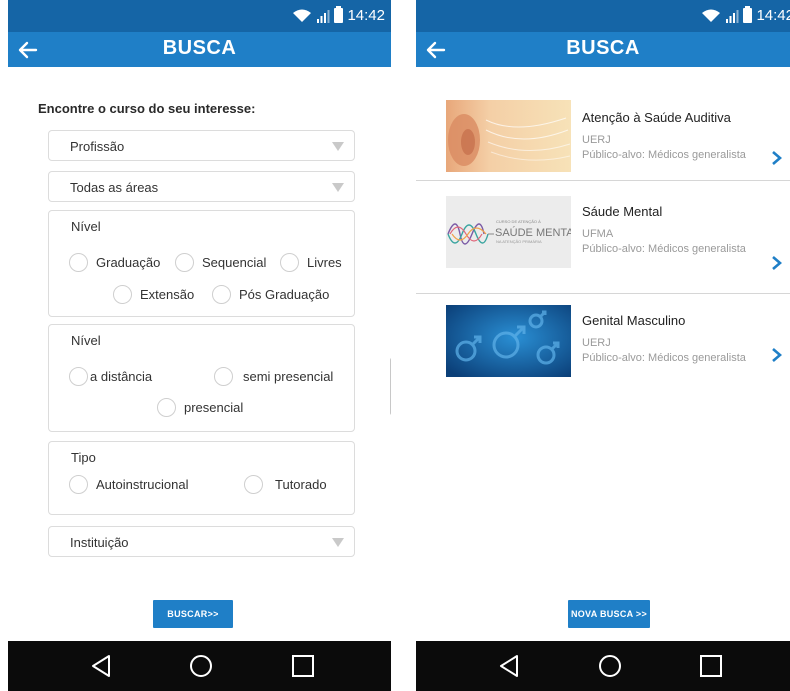 Image resolution: width=790 pixels, height=691 pixels. Describe the element at coordinates (284, 294) in the screenshot. I see `radio-label: Pós Graduação` at that location.